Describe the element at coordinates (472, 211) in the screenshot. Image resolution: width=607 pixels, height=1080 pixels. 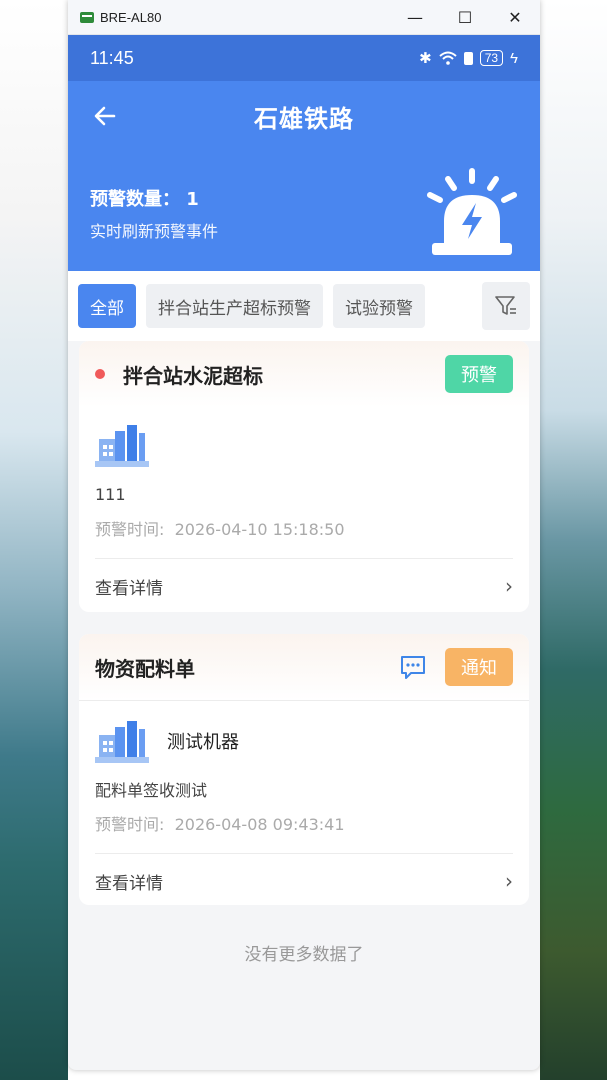
I see `siren-icon` at that location.